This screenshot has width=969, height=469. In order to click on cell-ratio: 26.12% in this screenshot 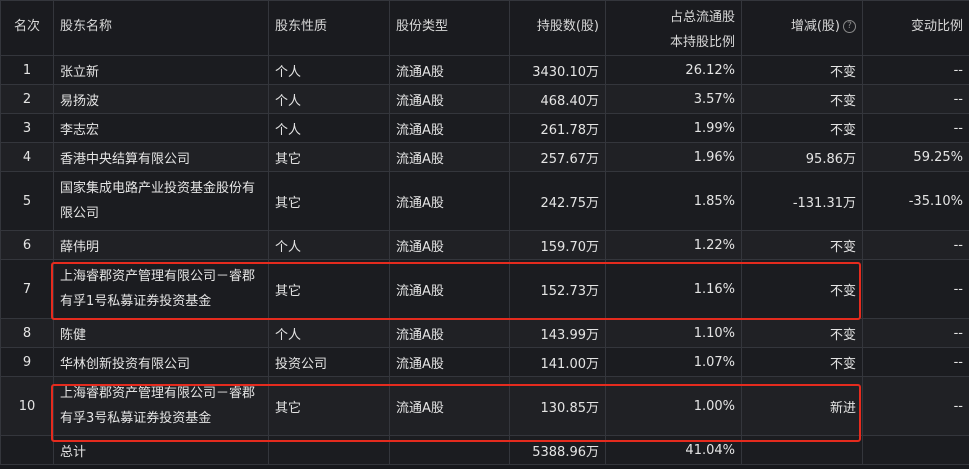, I will do `click(673, 70)`.